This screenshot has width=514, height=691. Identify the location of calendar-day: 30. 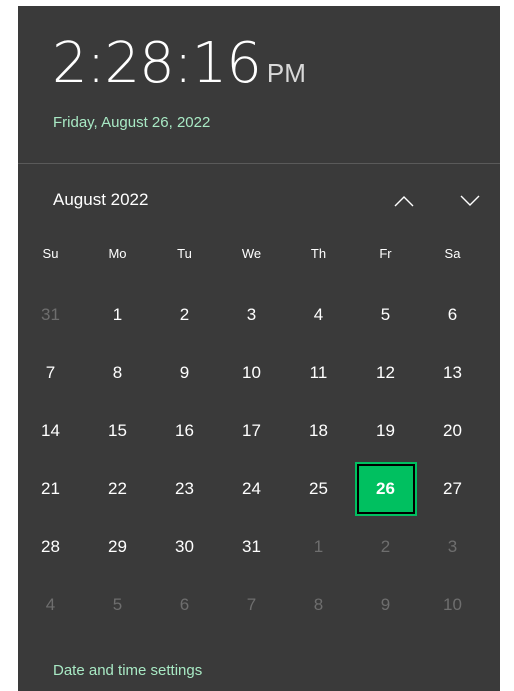
(184, 547).